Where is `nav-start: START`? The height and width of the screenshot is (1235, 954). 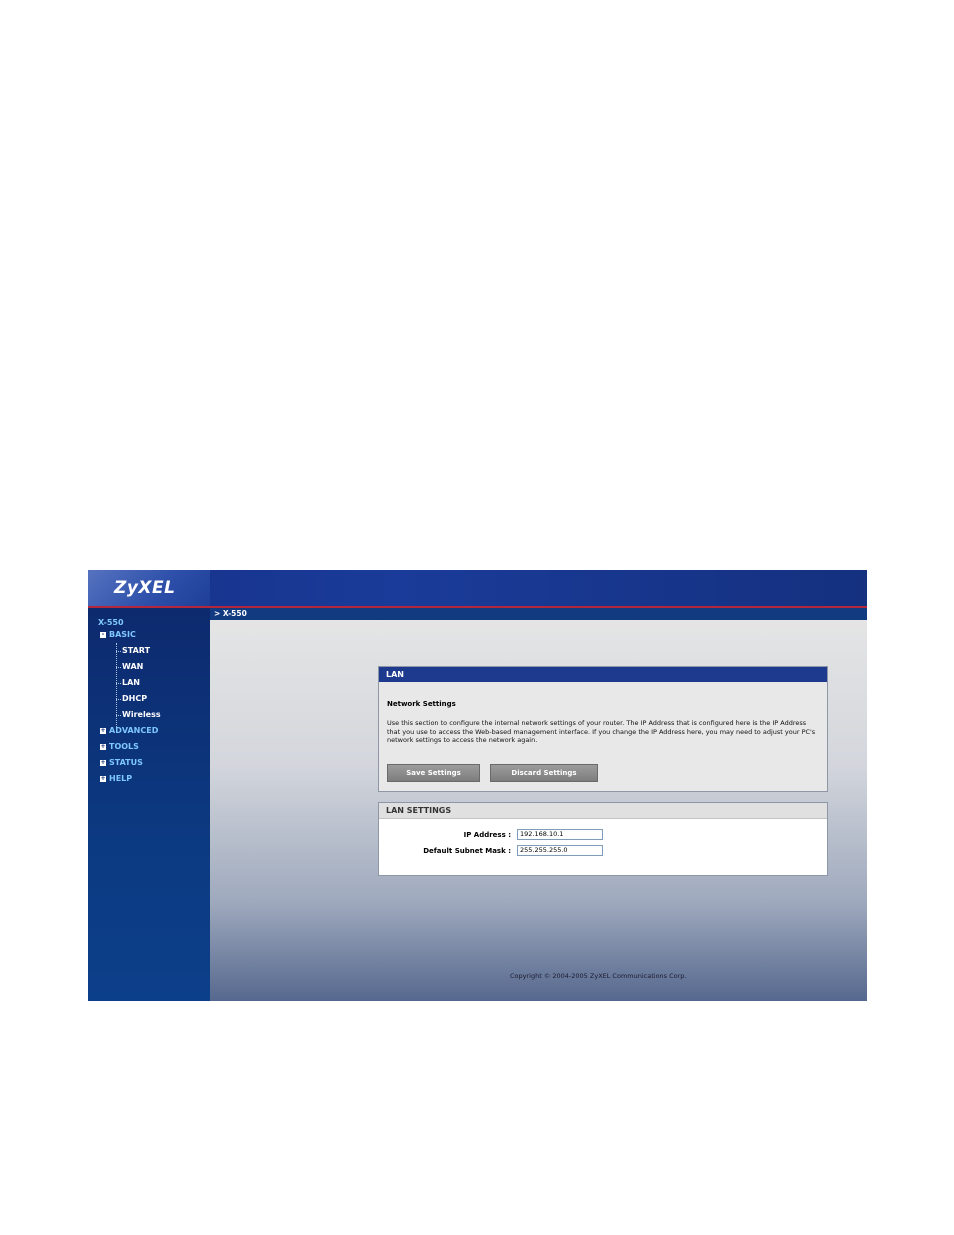 nav-start: START is located at coordinates (136, 650).